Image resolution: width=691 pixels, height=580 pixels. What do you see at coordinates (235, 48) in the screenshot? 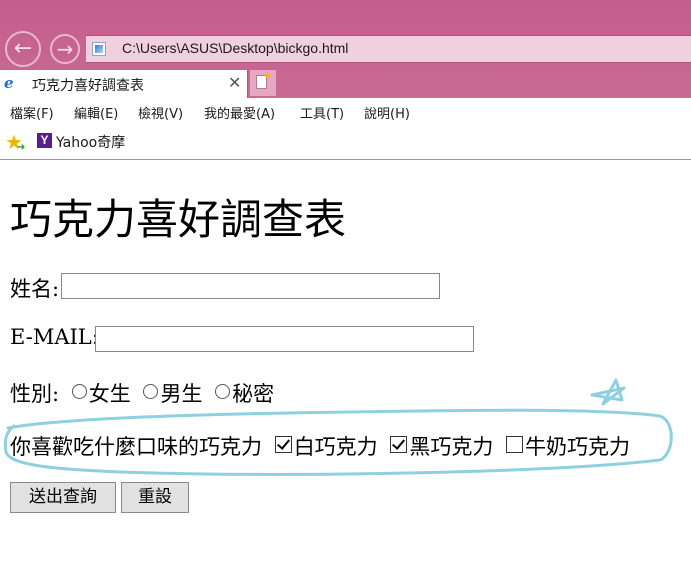
I see `address-text: C:\Users\ASUS\Desktop\bickgo.html` at bounding box center [235, 48].